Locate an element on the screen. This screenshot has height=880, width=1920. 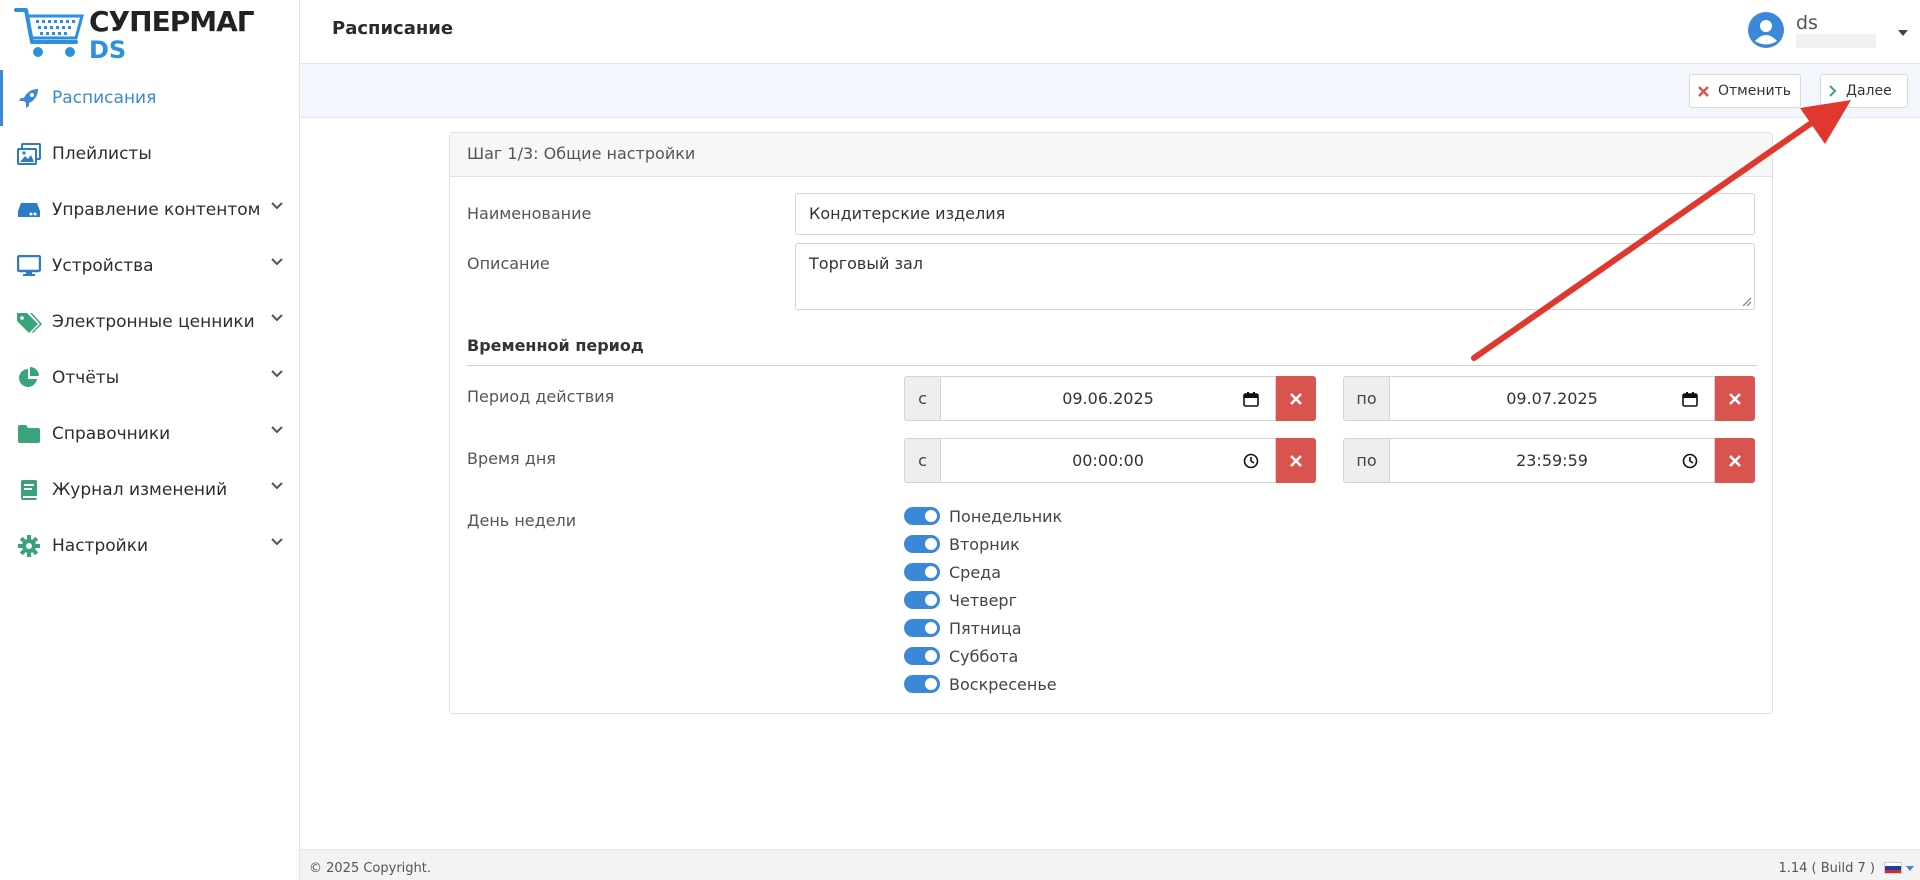
hdd-icon is located at coordinates (29, 210).